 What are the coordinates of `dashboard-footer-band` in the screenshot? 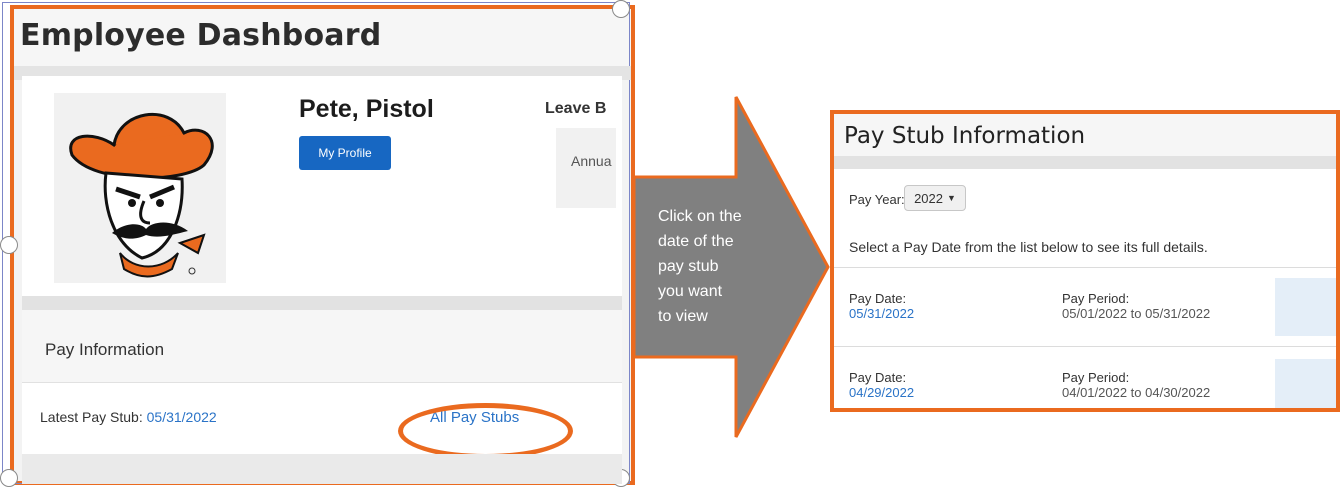 It's located at (322, 469).